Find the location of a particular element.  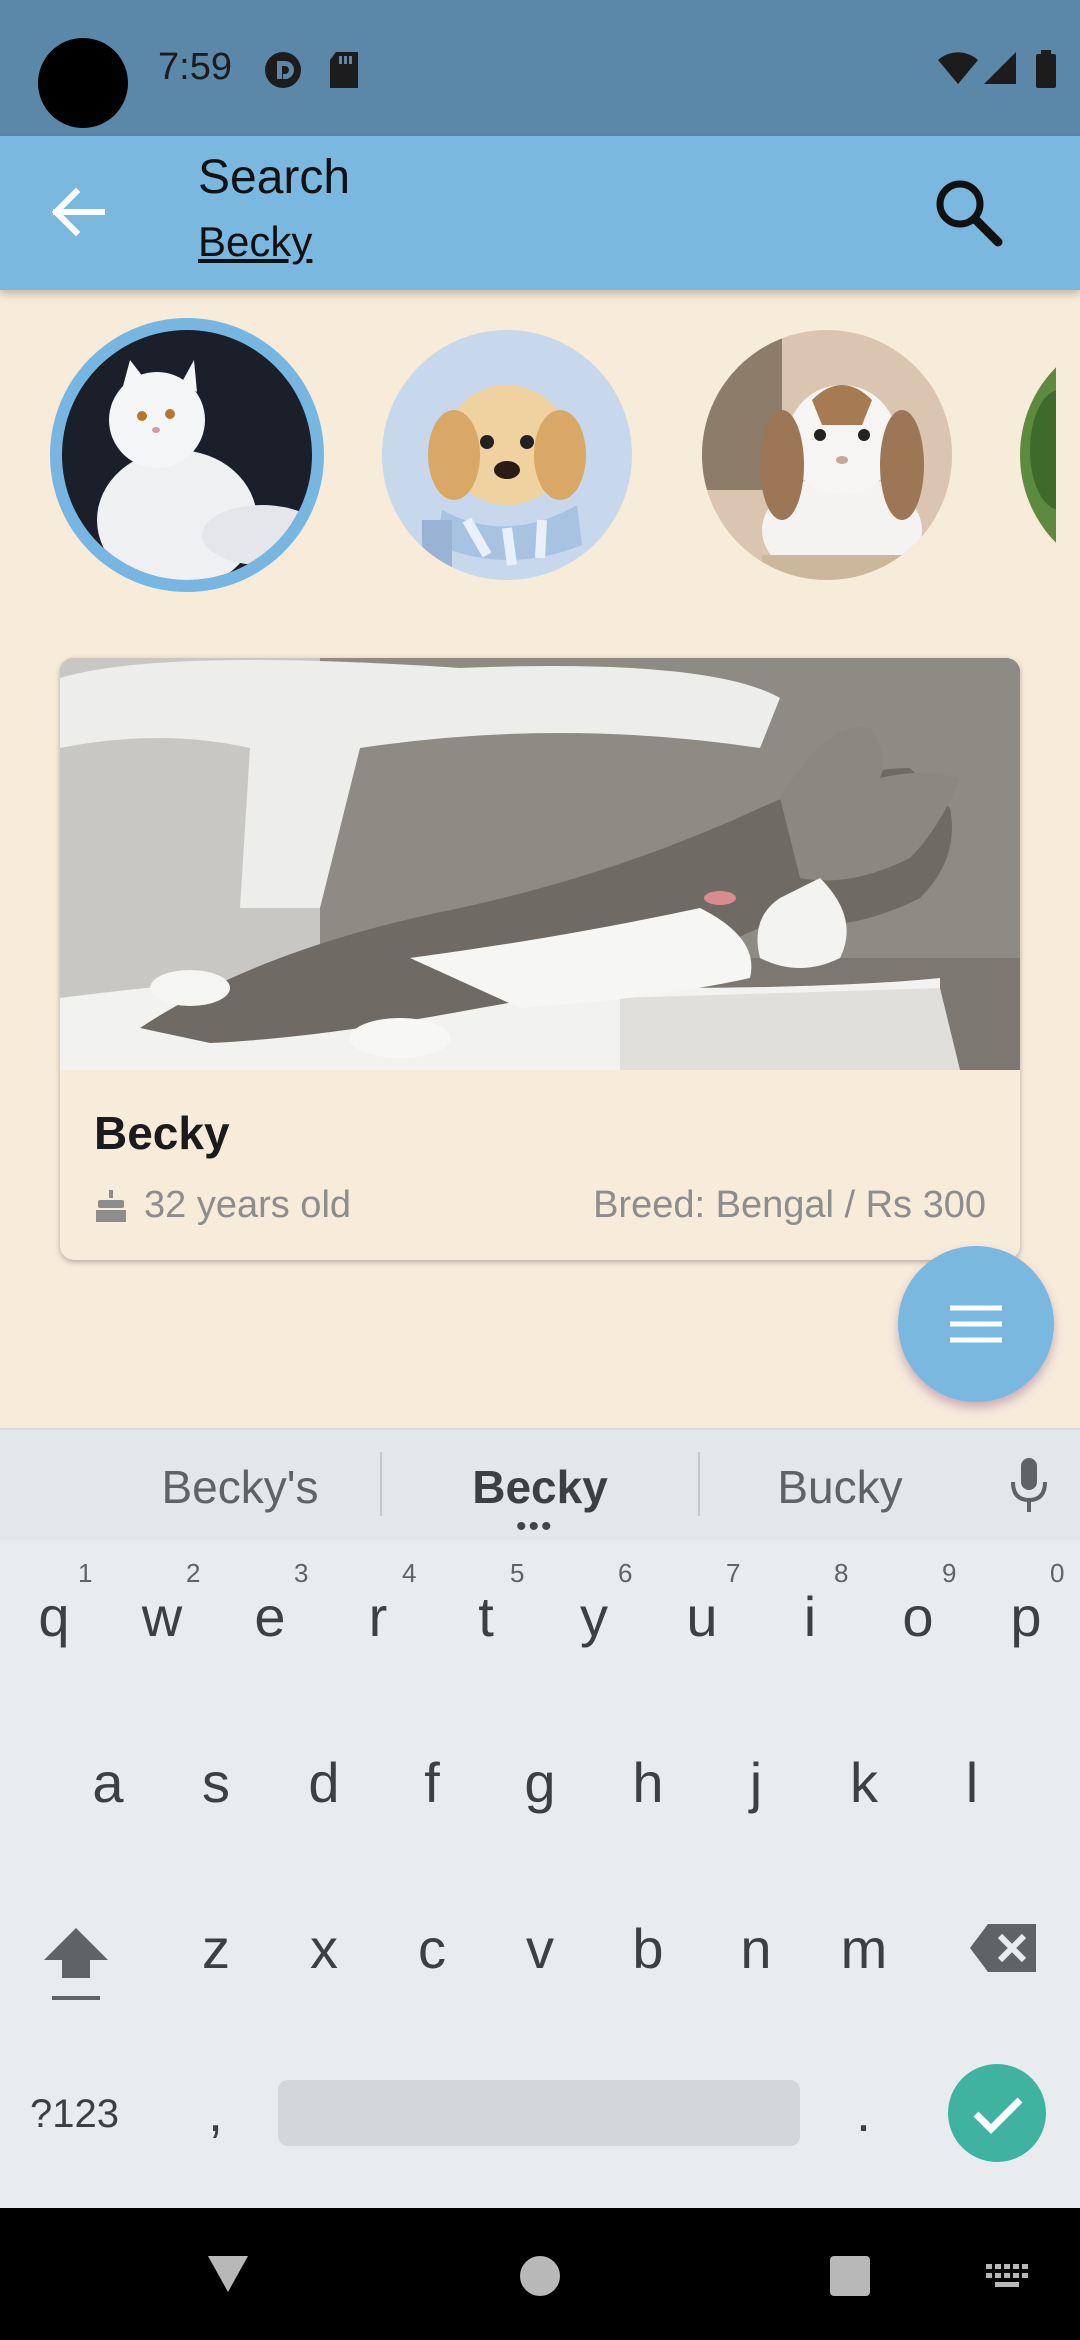

pet-avatar-strip is located at coordinates (528, 455).